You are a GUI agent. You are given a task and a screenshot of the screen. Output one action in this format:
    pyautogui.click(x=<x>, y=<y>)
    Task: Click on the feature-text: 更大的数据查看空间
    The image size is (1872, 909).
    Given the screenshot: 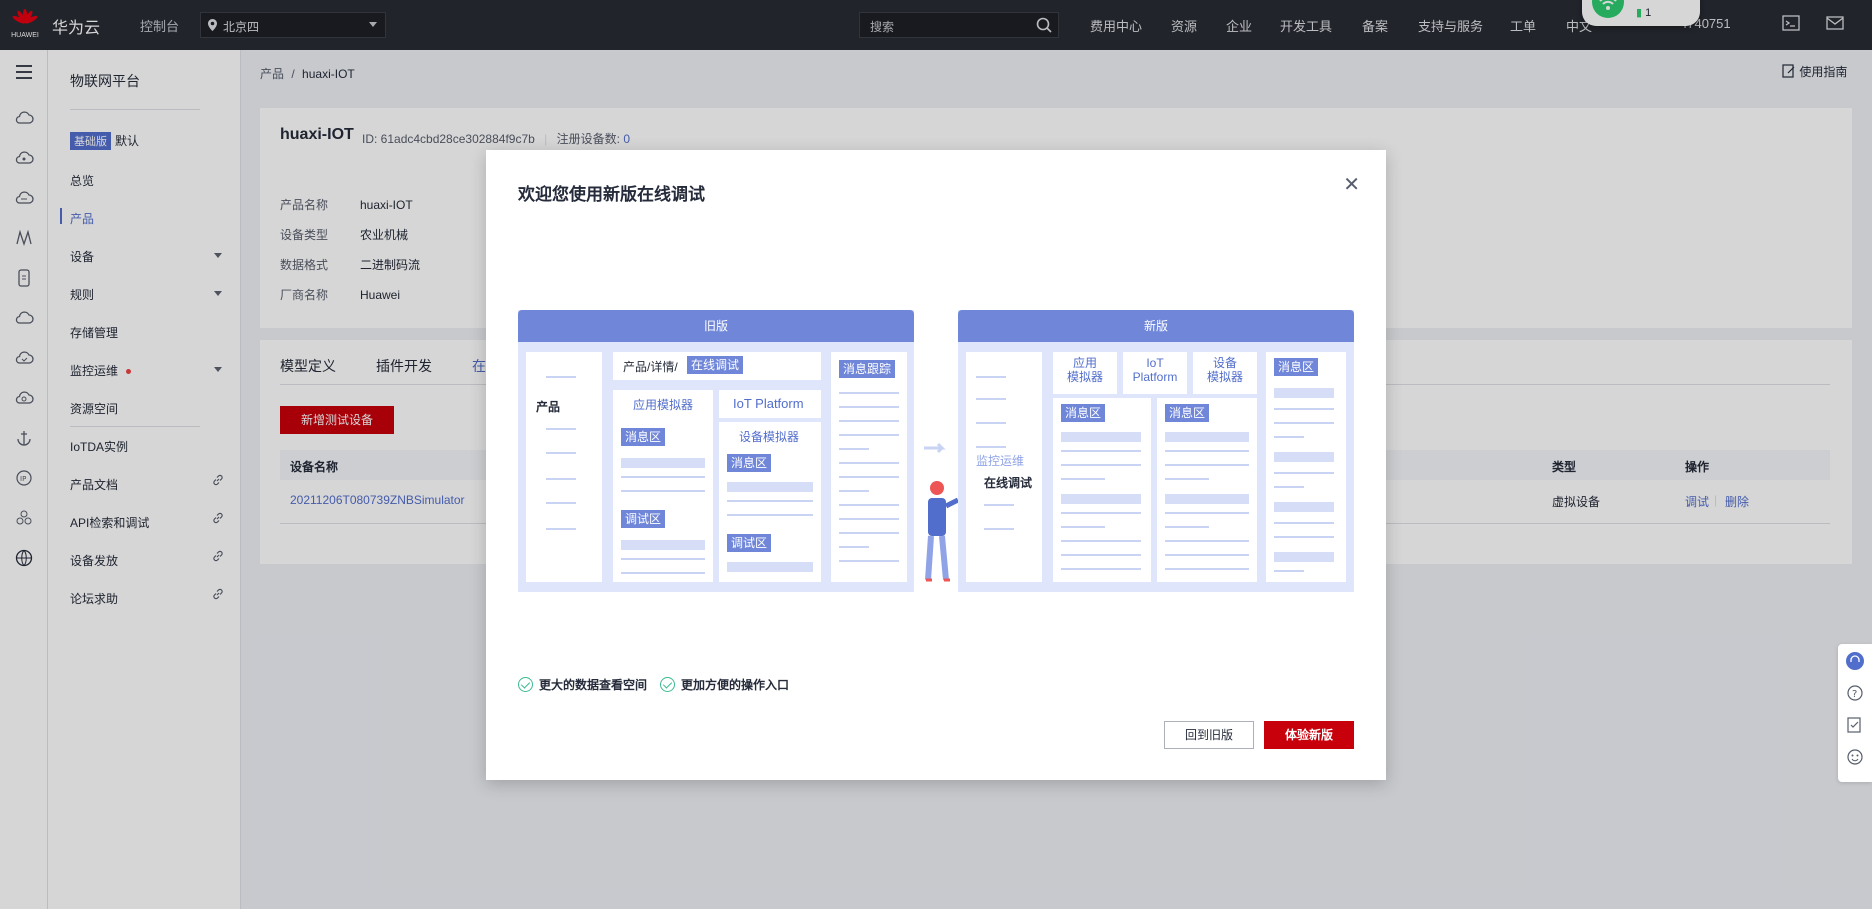 What is the action you would take?
    pyautogui.click(x=593, y=685)
    